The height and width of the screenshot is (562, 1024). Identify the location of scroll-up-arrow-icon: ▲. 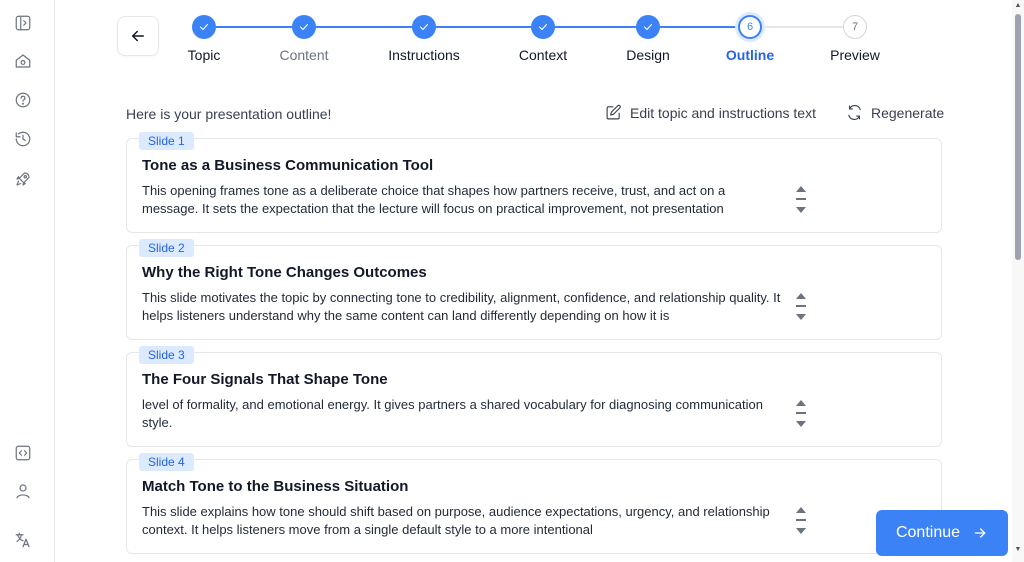
(1018, 6).